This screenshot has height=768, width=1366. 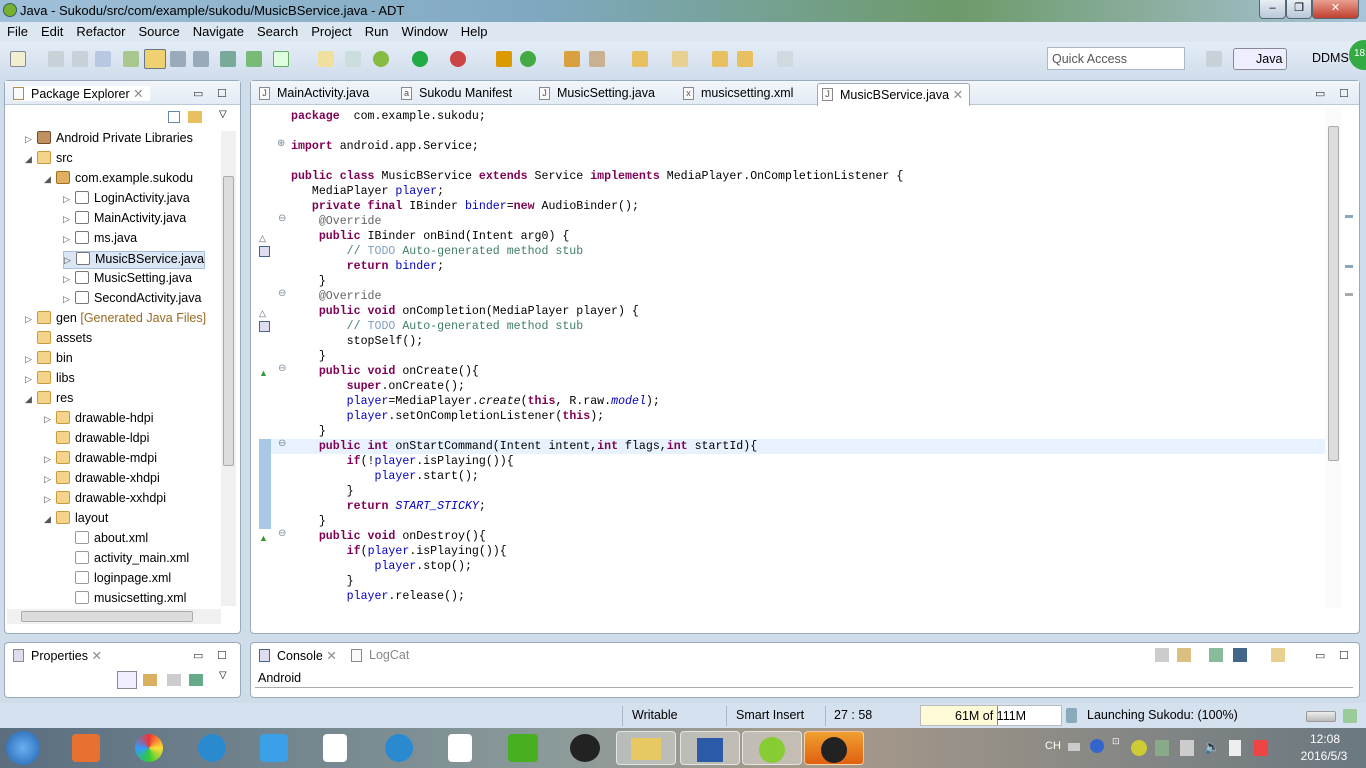 What do you see at coordinates (326, 59) in the screenshot?
I see `new-android-project-icon` at bounding box center [326, 59].